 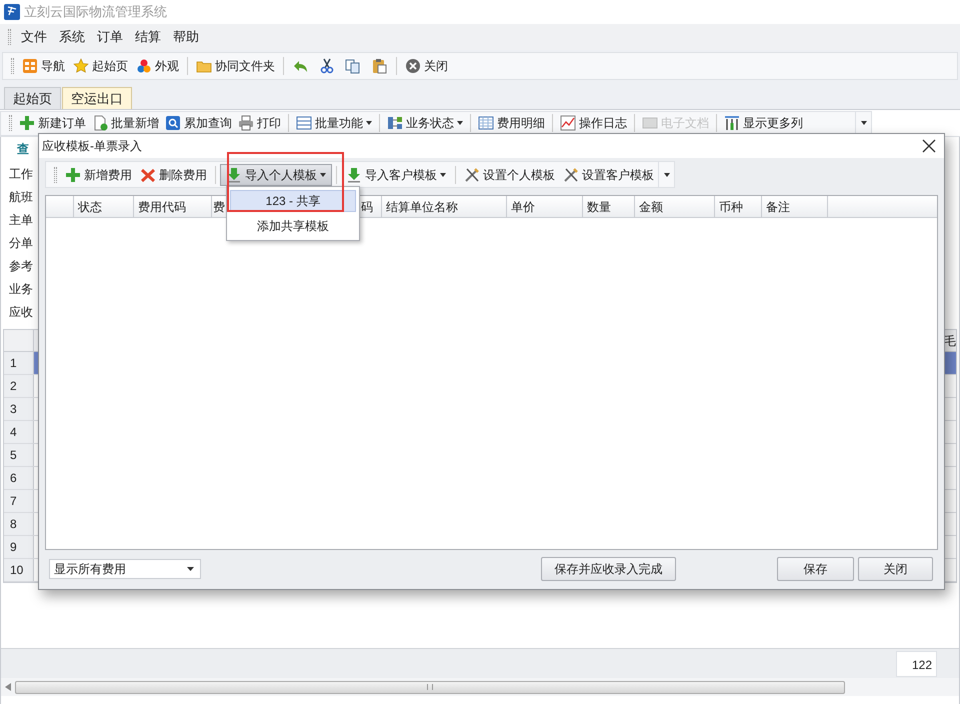 I want to click on app-logo-icon, so click(x=12, y=12).